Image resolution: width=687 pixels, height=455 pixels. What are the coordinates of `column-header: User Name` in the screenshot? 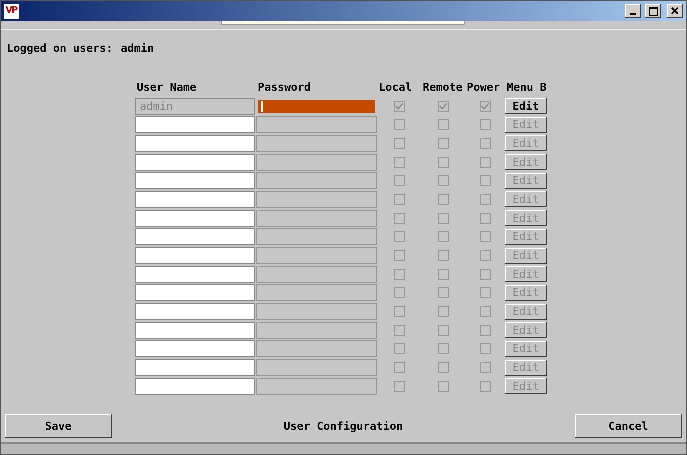 It's located at (167, 87).